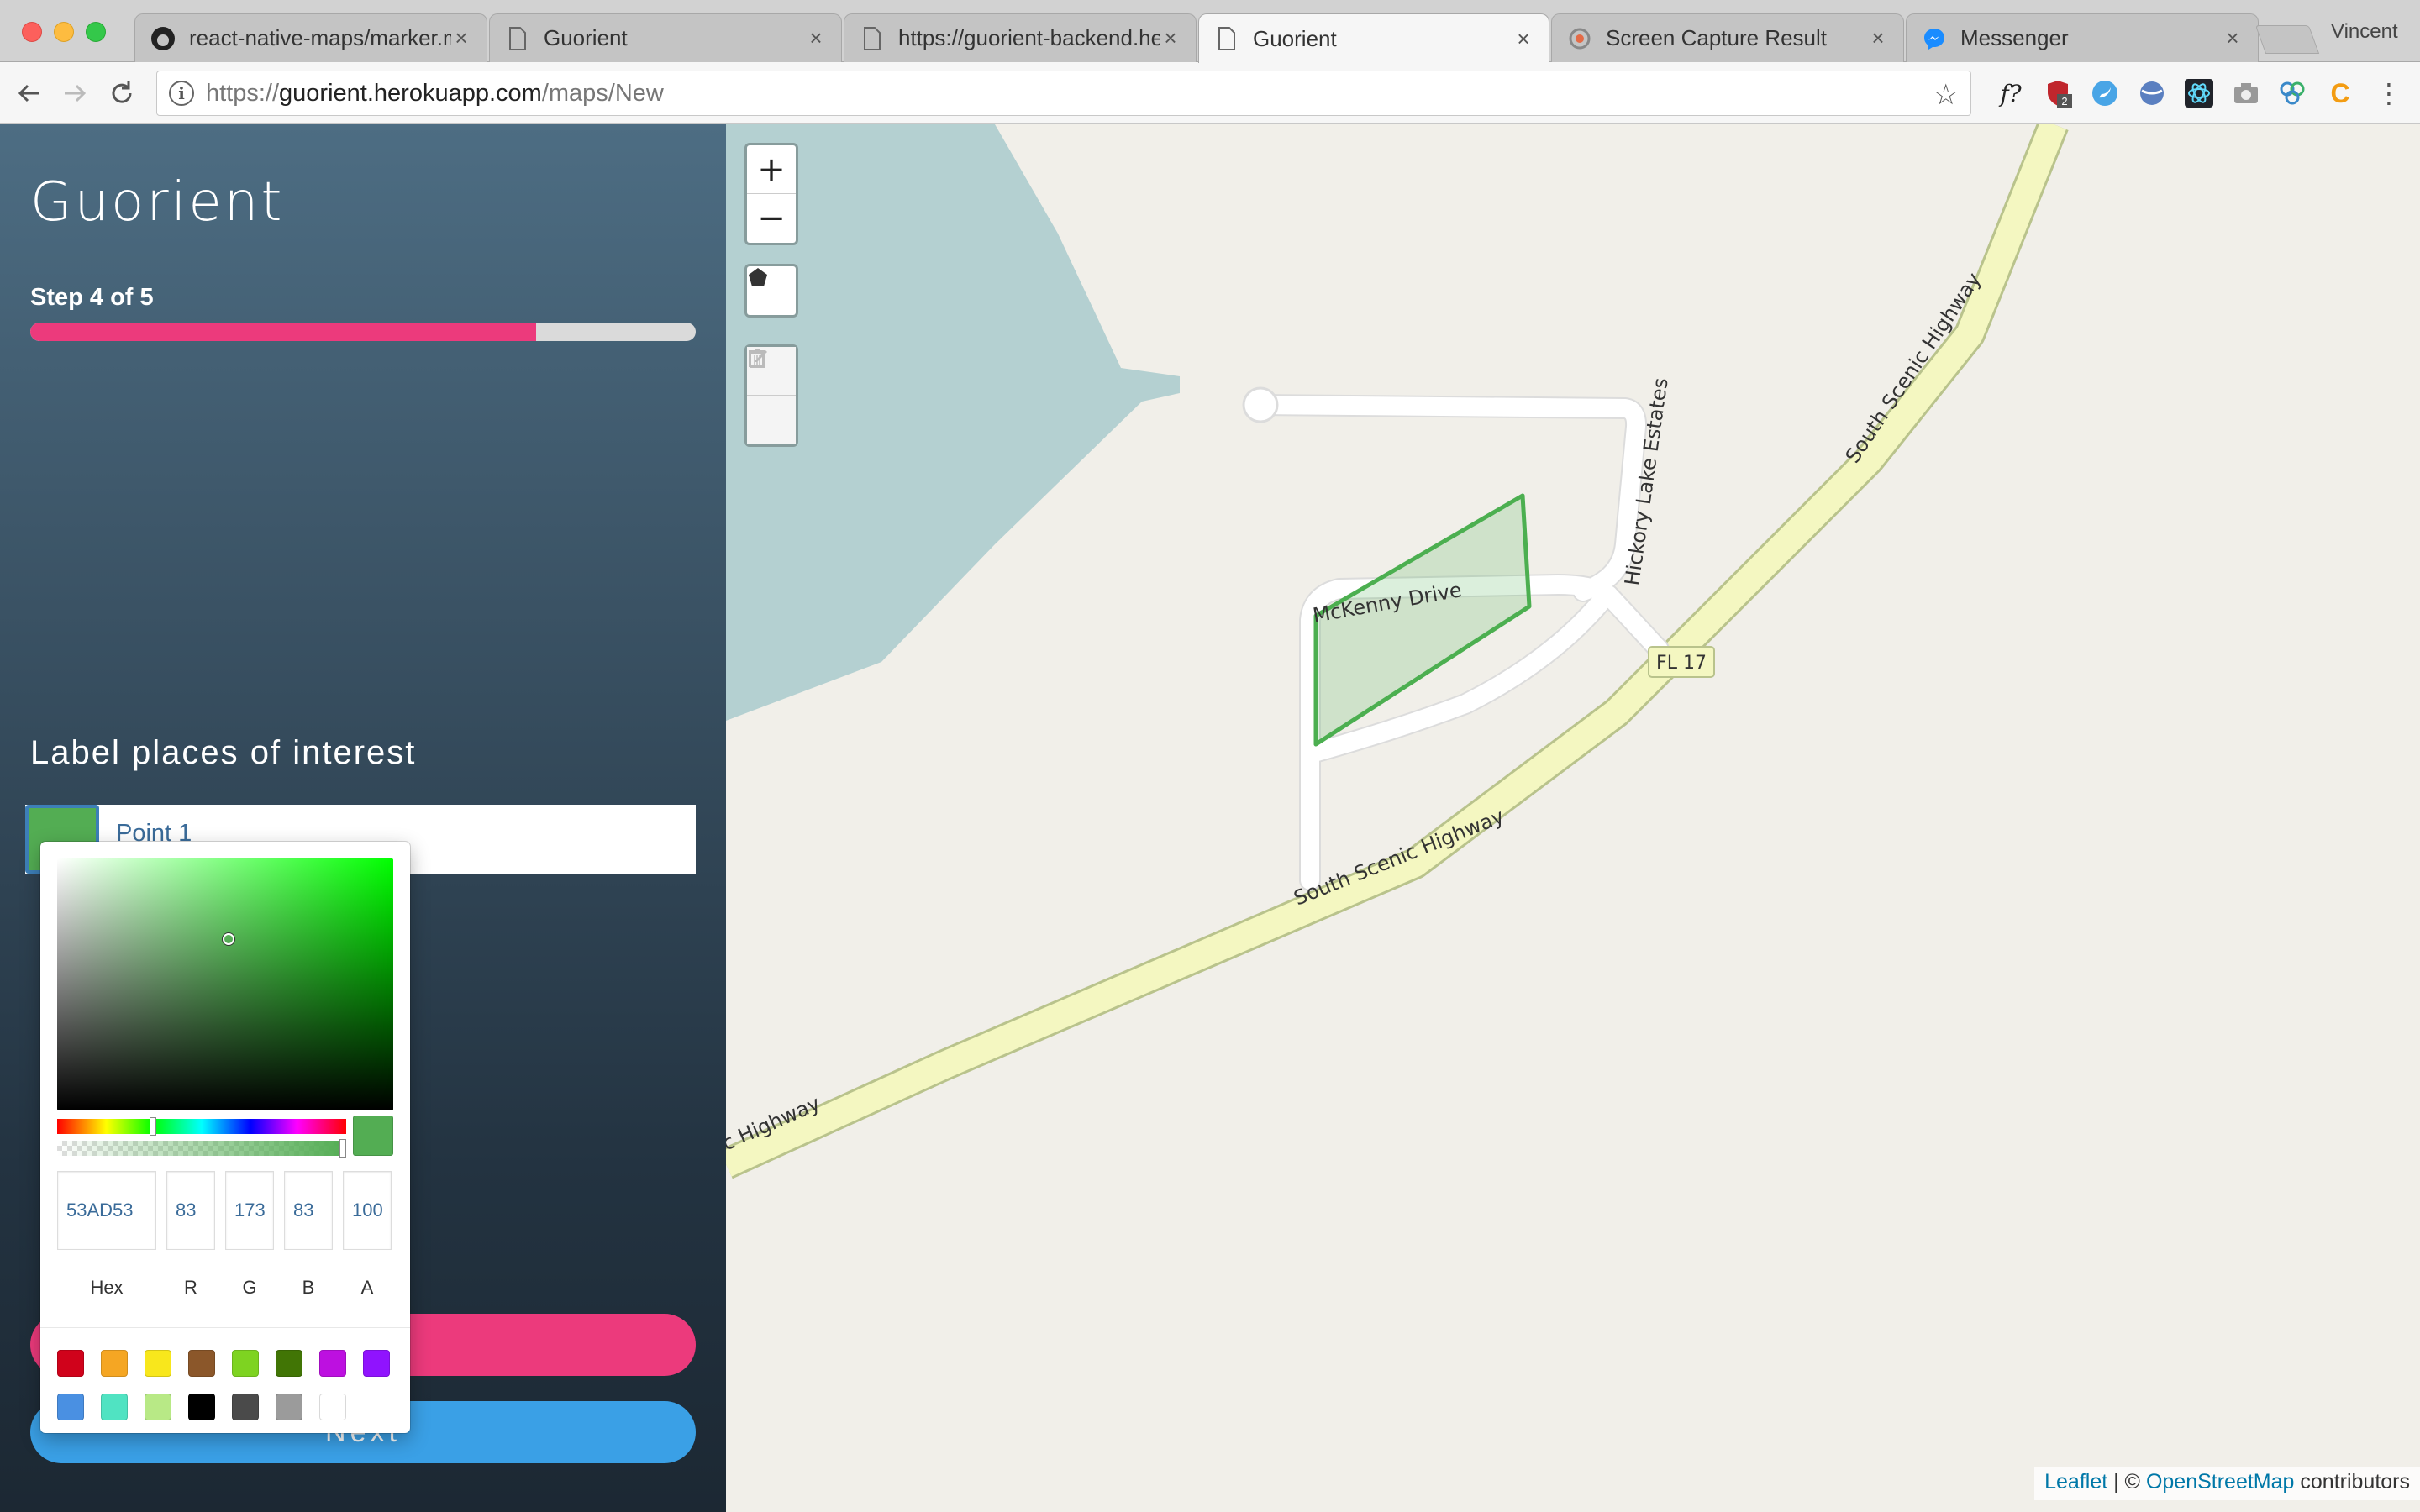 The height and width of the screenshot is (1512, 2420). Describe the element at coordinates (2083, 37) in the screenshot. I see `browser-tab-6: Messenger ×` at that location.